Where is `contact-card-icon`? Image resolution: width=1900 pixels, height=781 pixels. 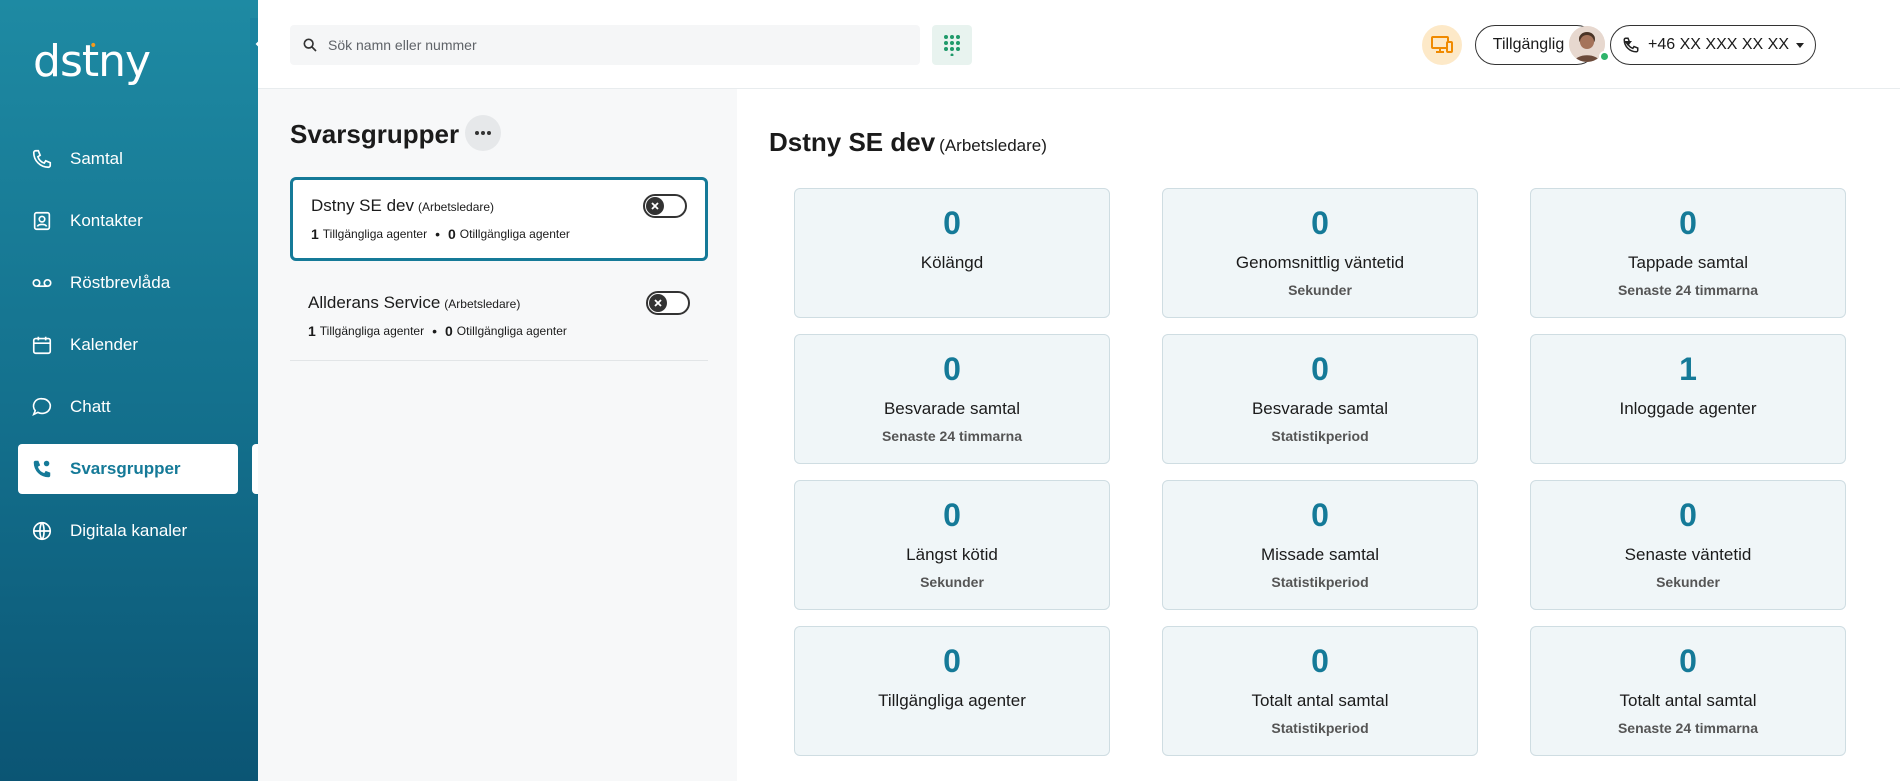
contact-card-icon is located at coordinates (42, 221).